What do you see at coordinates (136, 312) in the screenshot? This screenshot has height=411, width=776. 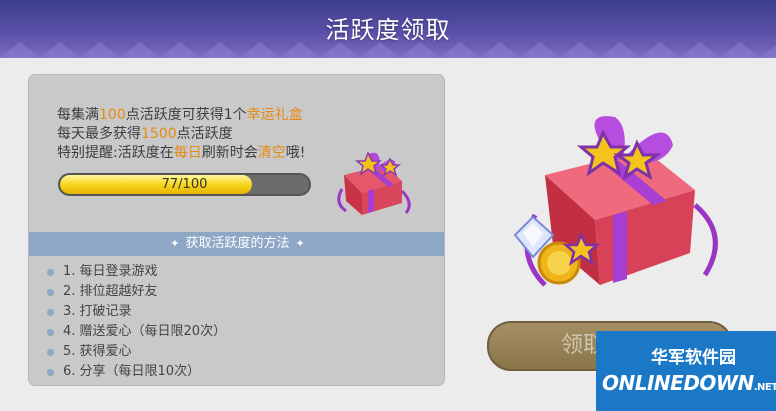 I see `method-item: 3. 打破记录` at bounding box center [136, 312].